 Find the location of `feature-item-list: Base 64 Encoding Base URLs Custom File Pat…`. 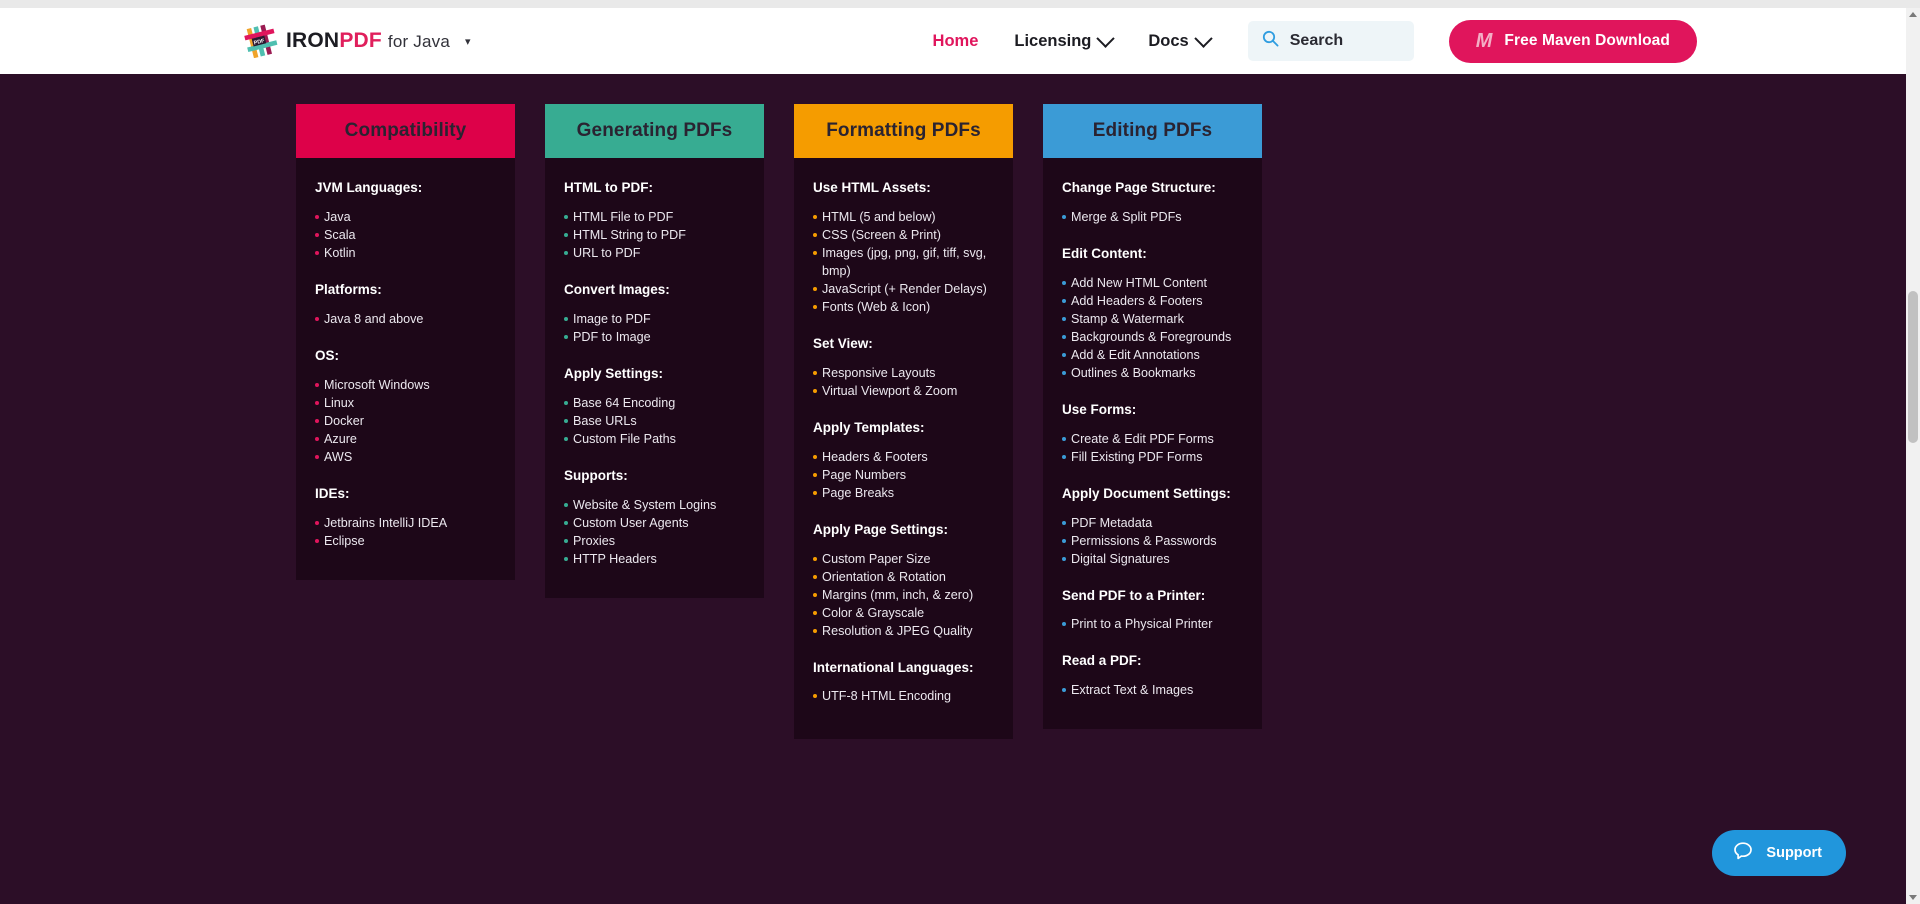

feature-item-list: Base 64 Encoding Base URLs Custom File Pat… is located at coordinates (654, 421).